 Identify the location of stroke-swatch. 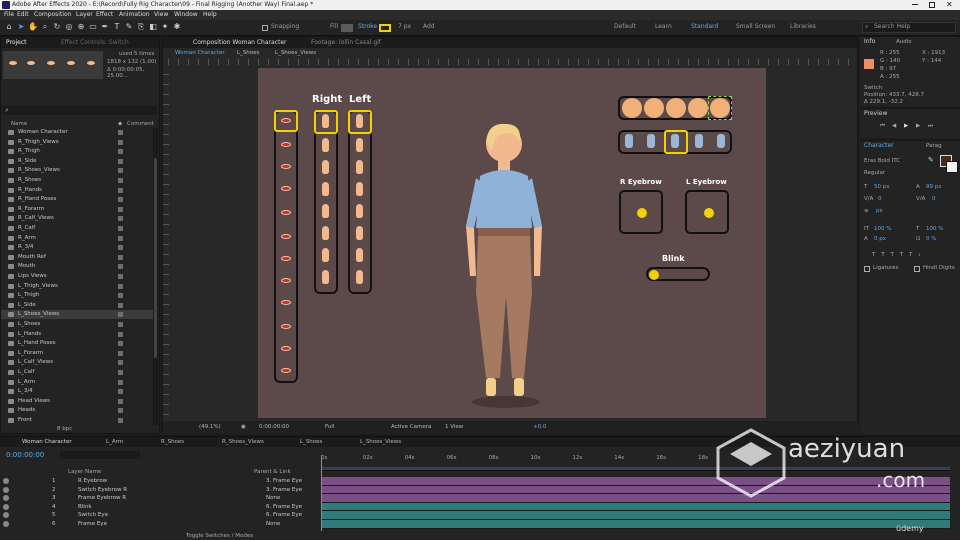
(385, 28).